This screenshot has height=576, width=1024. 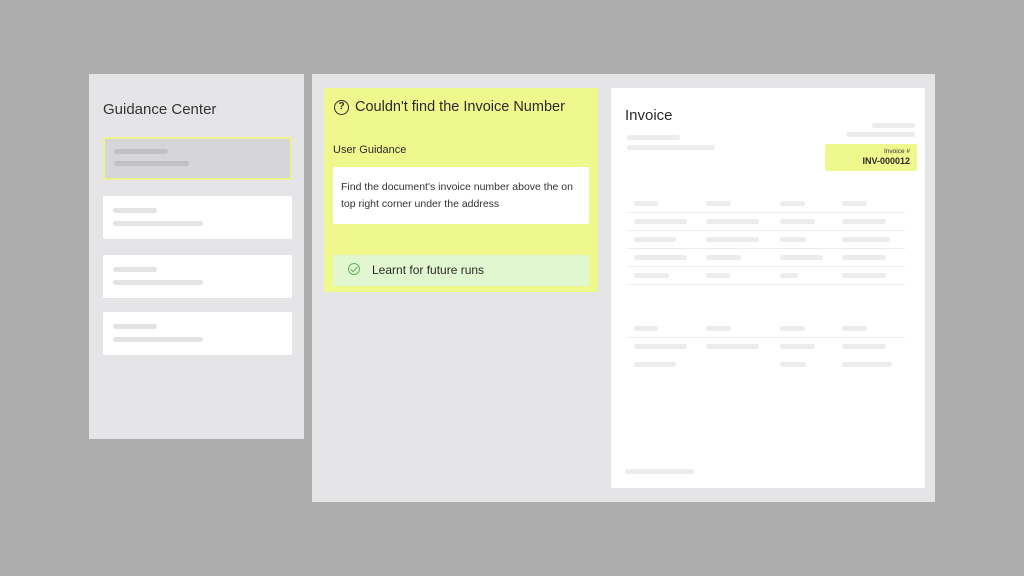 What do you see at coordinates (354, 269) in the screenshot?
I see `check-circle-icon` at bounding box center [354, 269].